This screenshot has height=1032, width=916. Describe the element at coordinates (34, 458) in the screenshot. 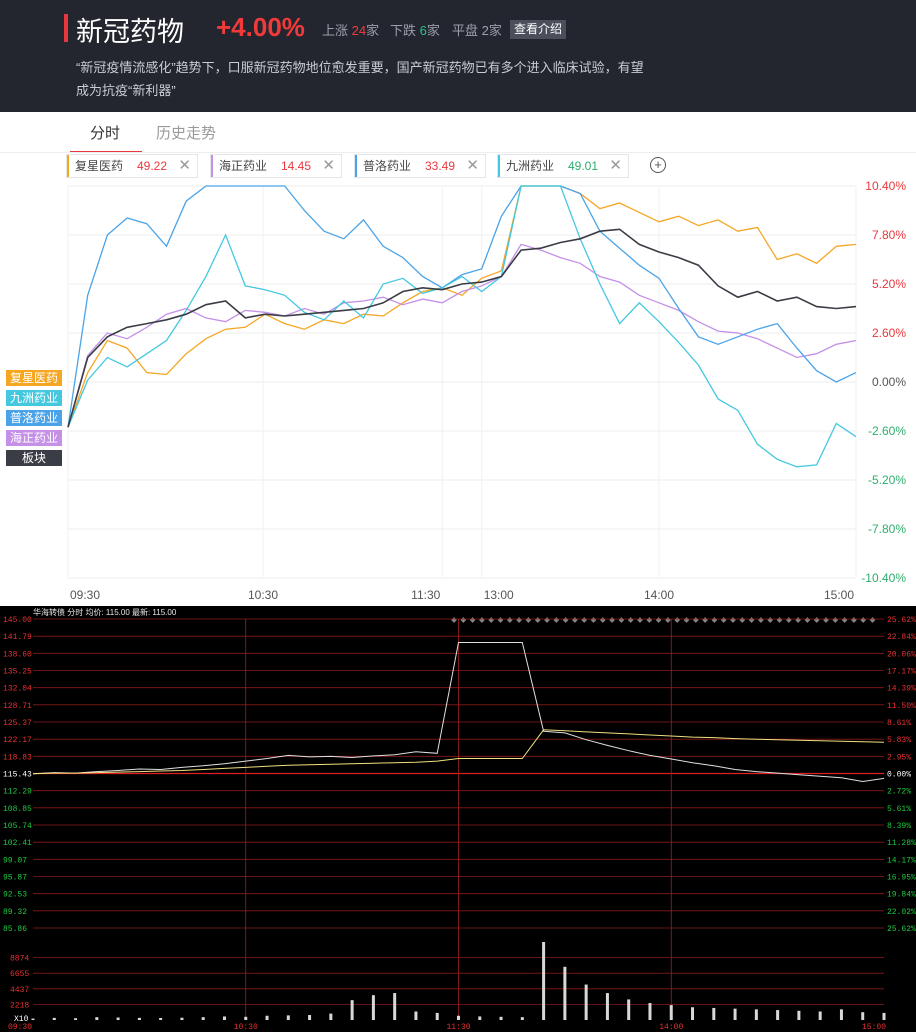

I see `side-tag-sector: 板块` at that location.